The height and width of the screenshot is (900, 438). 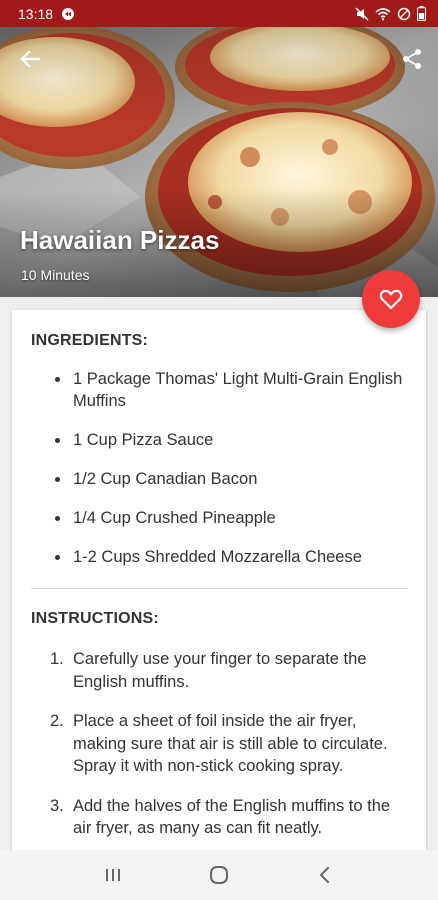 I want to click on recent-apps-icon, so click(x=113, y=875).